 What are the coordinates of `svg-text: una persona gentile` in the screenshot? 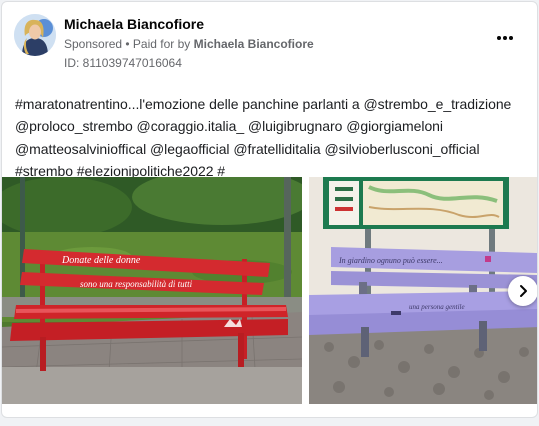 It's located at (437, 307).